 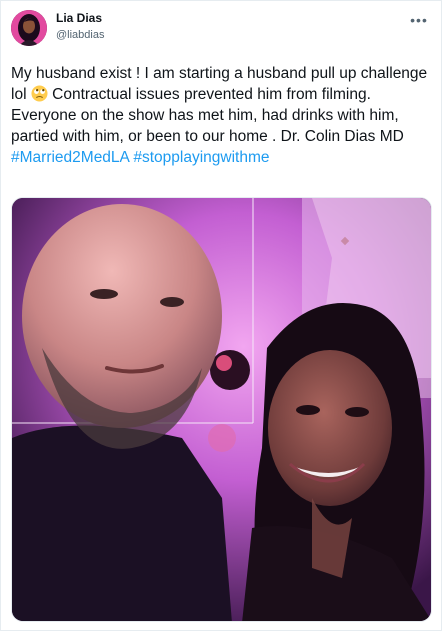 What do you see at coordinates (70, 157) in the screenshot?
I see `hashtag-married2medla-link: #Married2MedLA` at bounding box center [70, 157].